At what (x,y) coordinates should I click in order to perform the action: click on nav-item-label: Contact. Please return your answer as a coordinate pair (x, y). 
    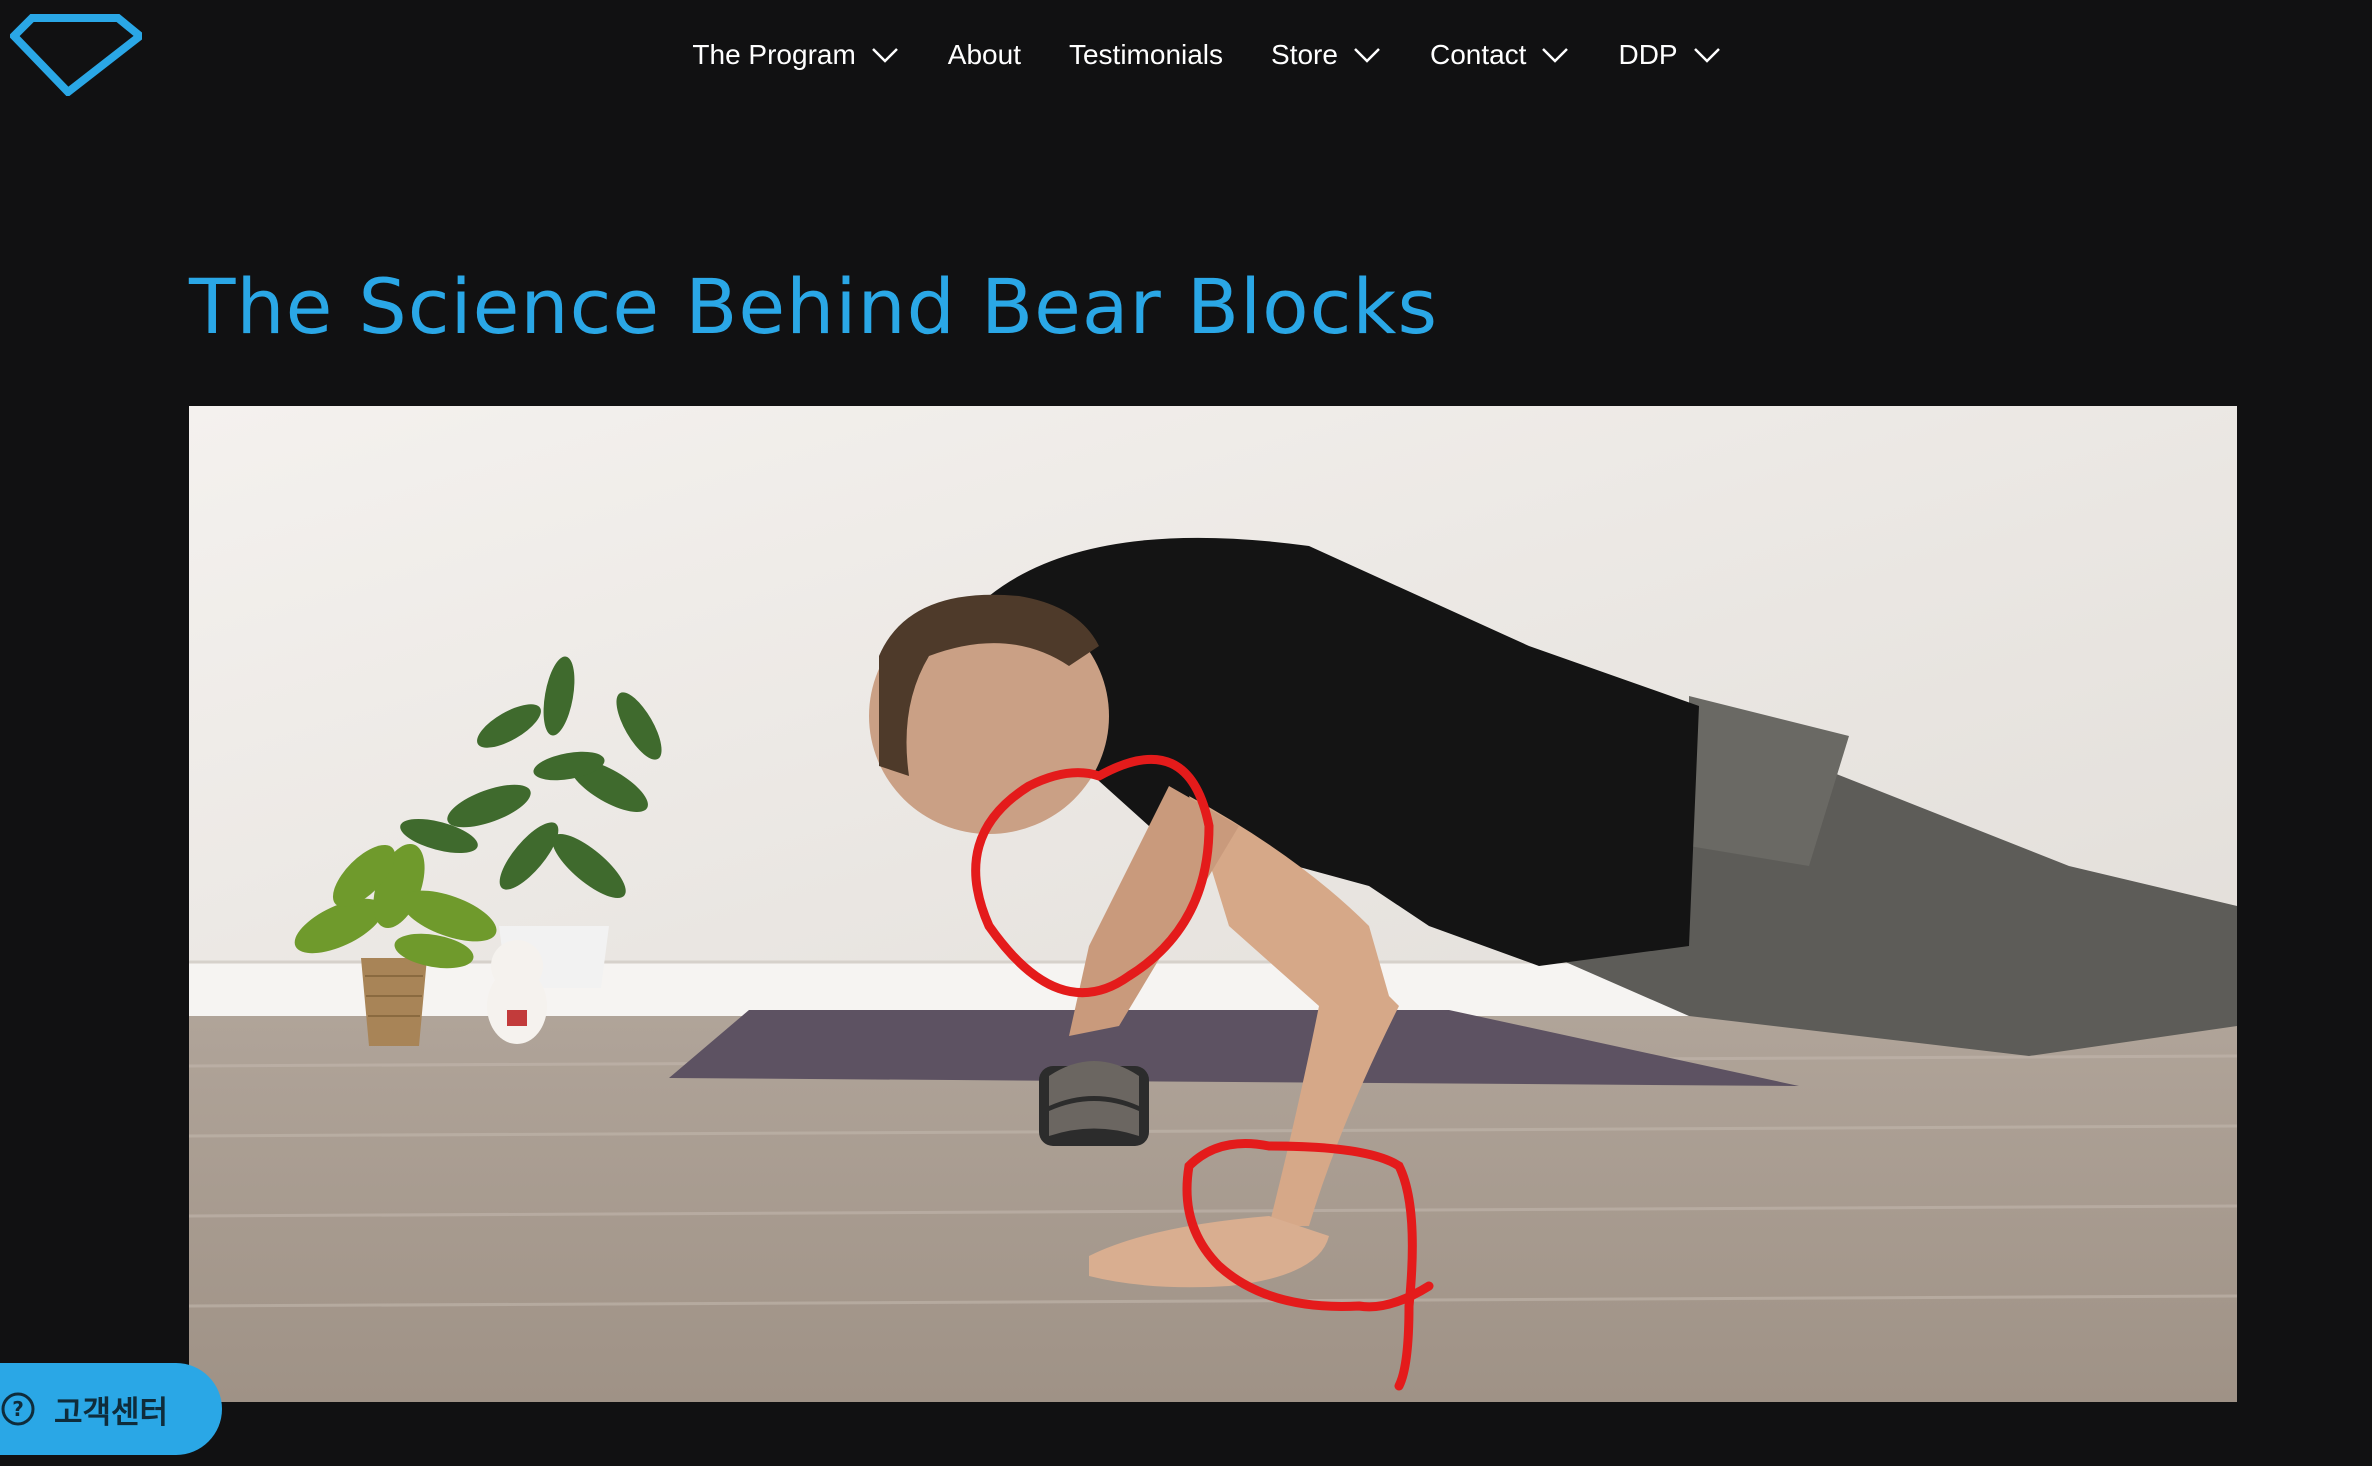
    Looking at the image, I should click on (1478, 54).